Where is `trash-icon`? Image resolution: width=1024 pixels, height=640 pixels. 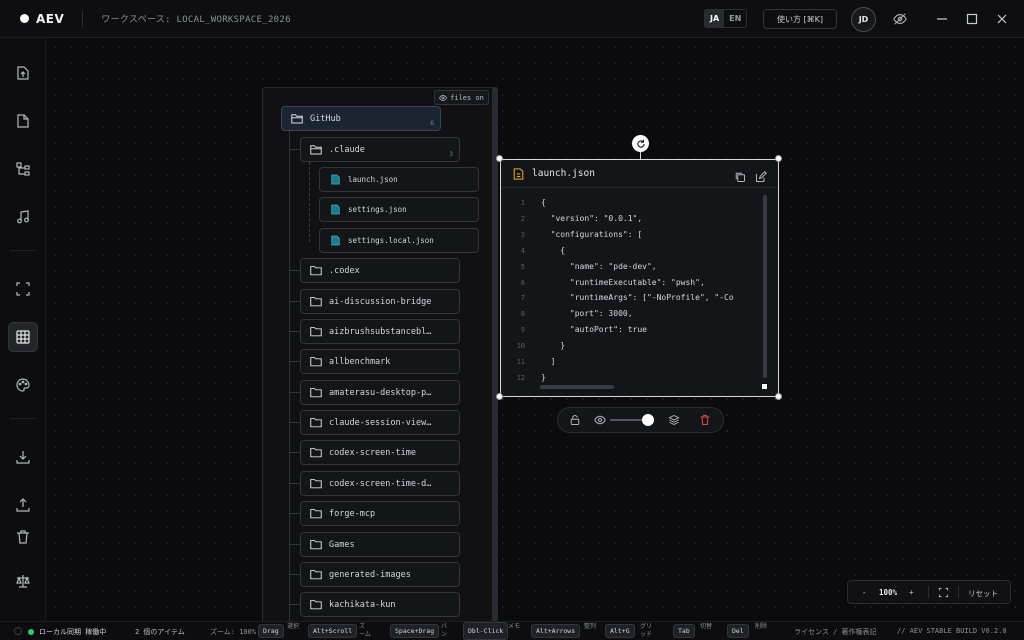
trash-icon is located at coordinates (23, 537).